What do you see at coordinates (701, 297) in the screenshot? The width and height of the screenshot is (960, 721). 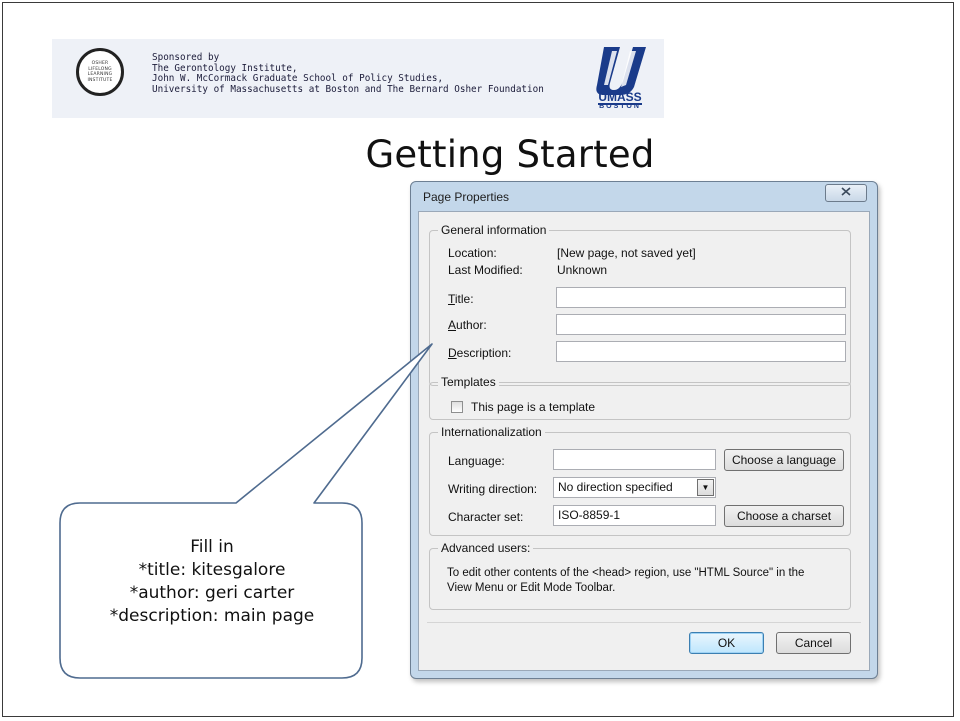 I see `title-input` at bounding box center [701, 297].